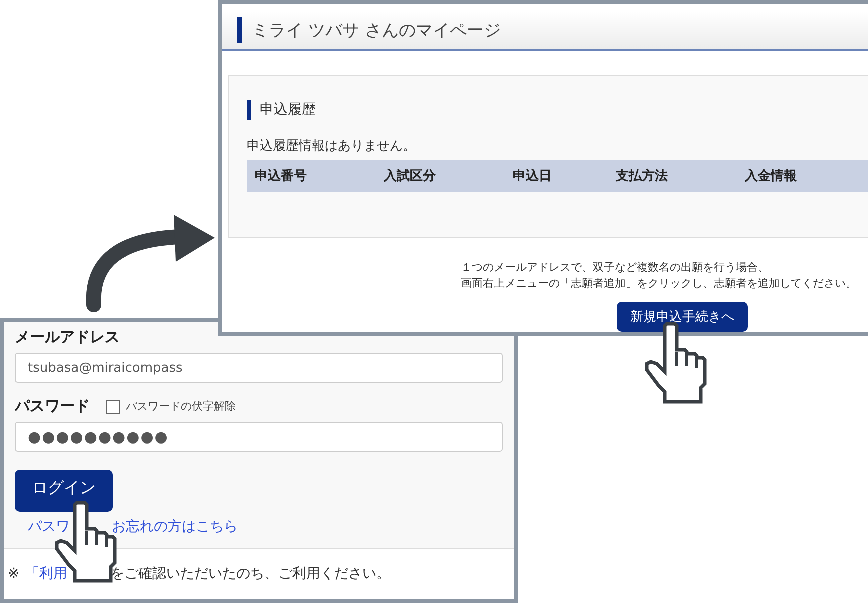 The width and height of the screenshot is (868, 603). I want to click on title-marker, so click(239, 30).